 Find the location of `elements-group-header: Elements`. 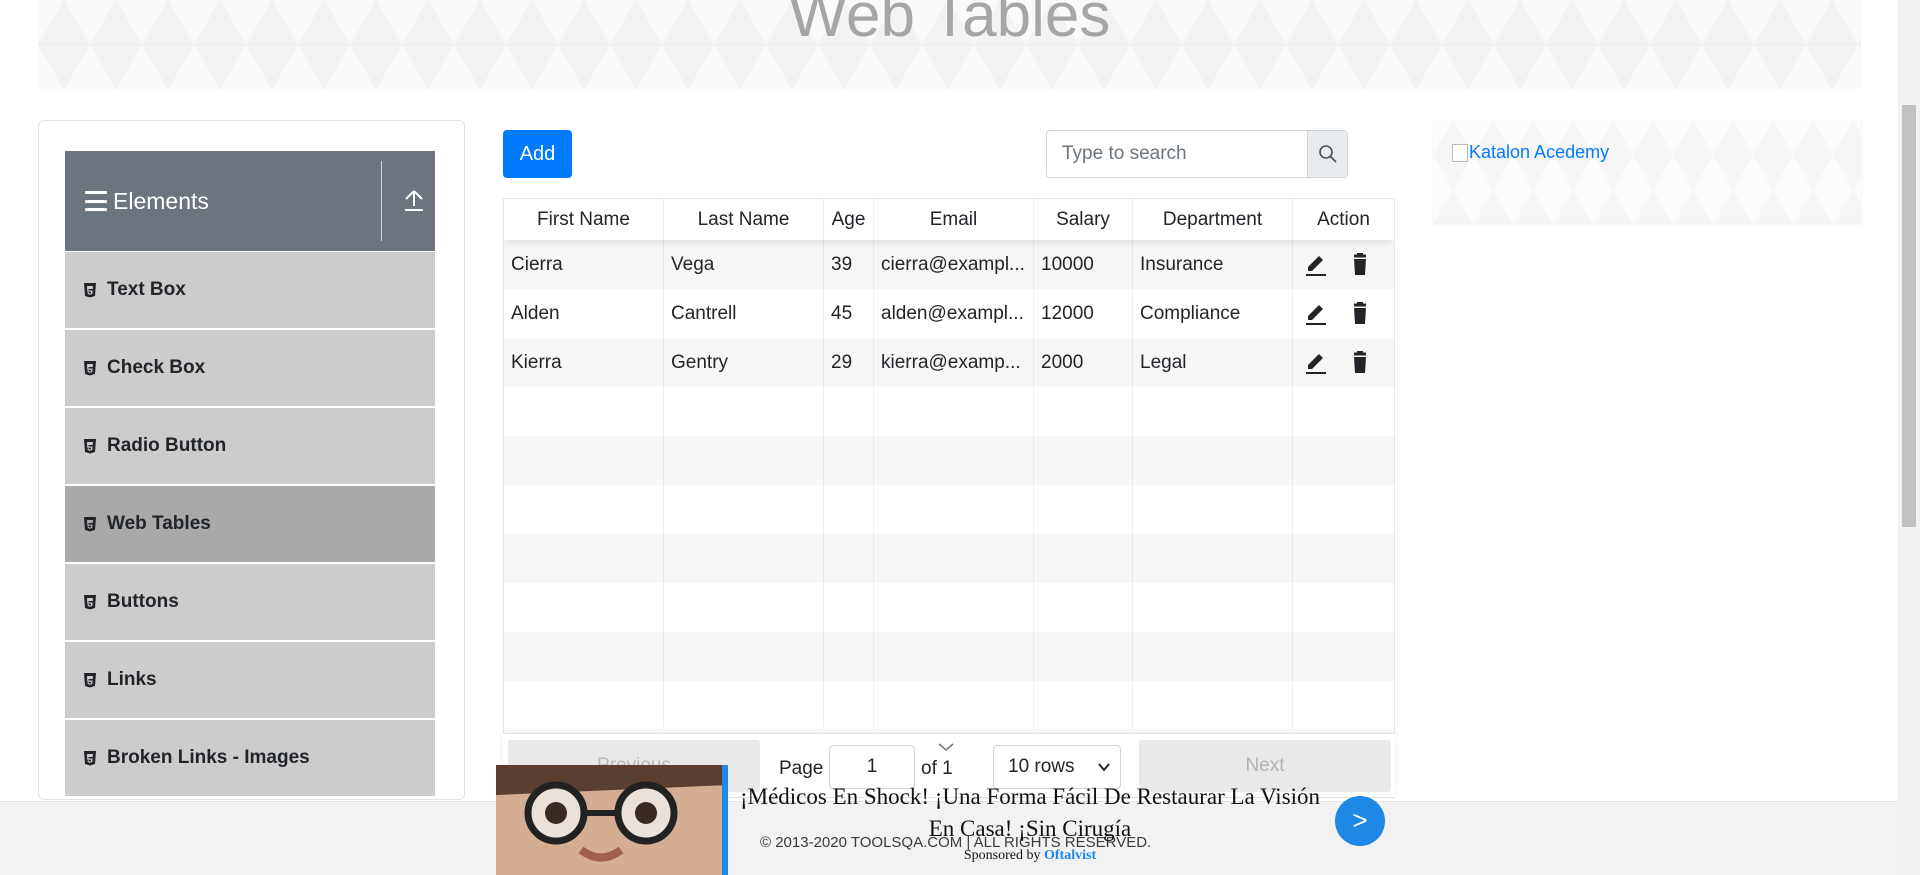

elements-group-header: Elements is located at coordinates (250, 201).